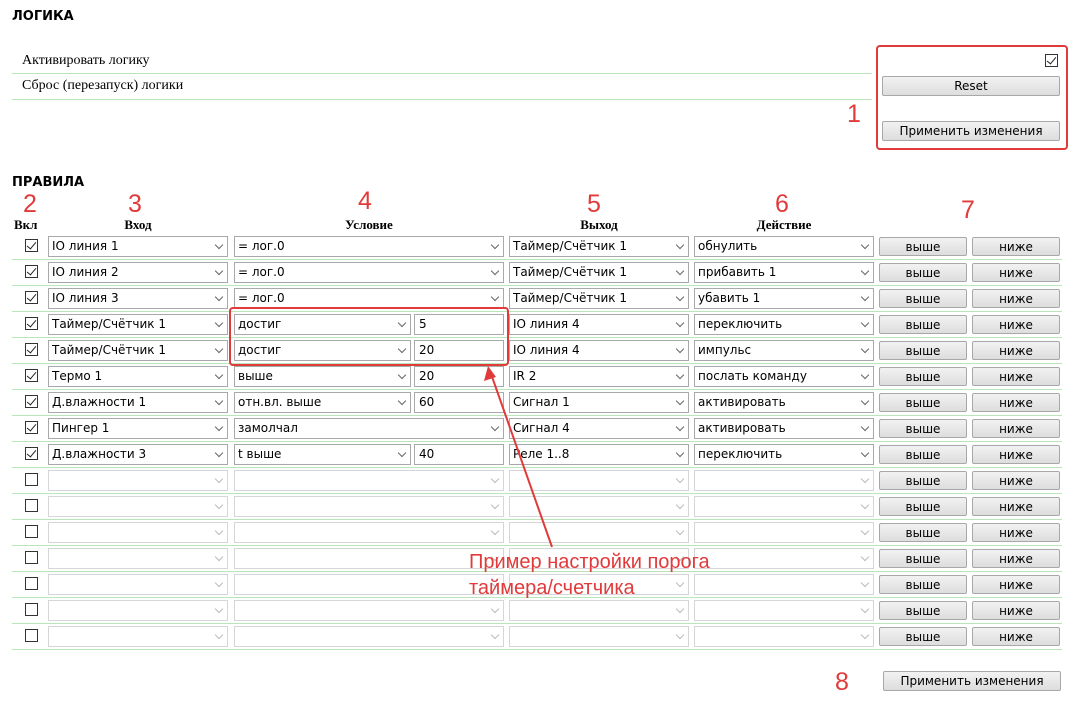  I want to click on annotation-arrow, so click(518, 457).